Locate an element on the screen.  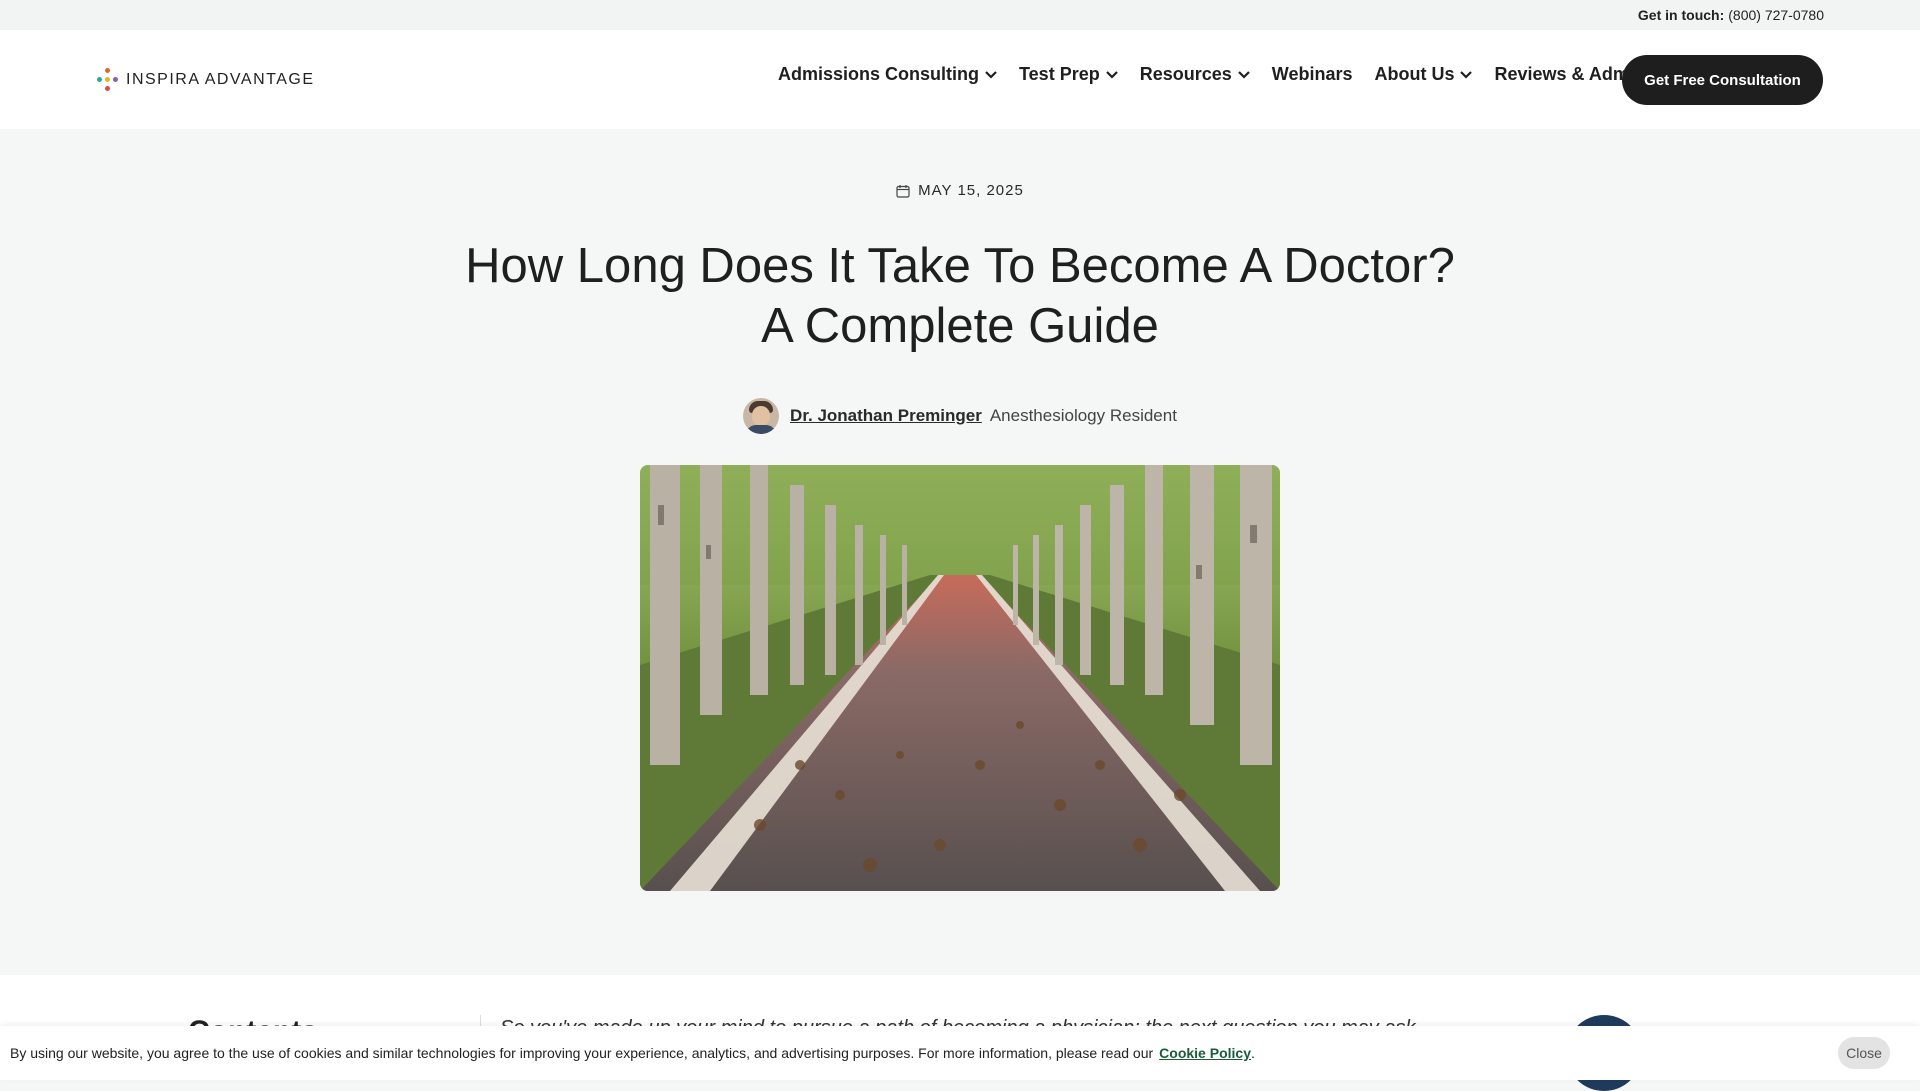
contact-bar: Get in touch: (800) 727-0780 is located at coordinates (960, 15).